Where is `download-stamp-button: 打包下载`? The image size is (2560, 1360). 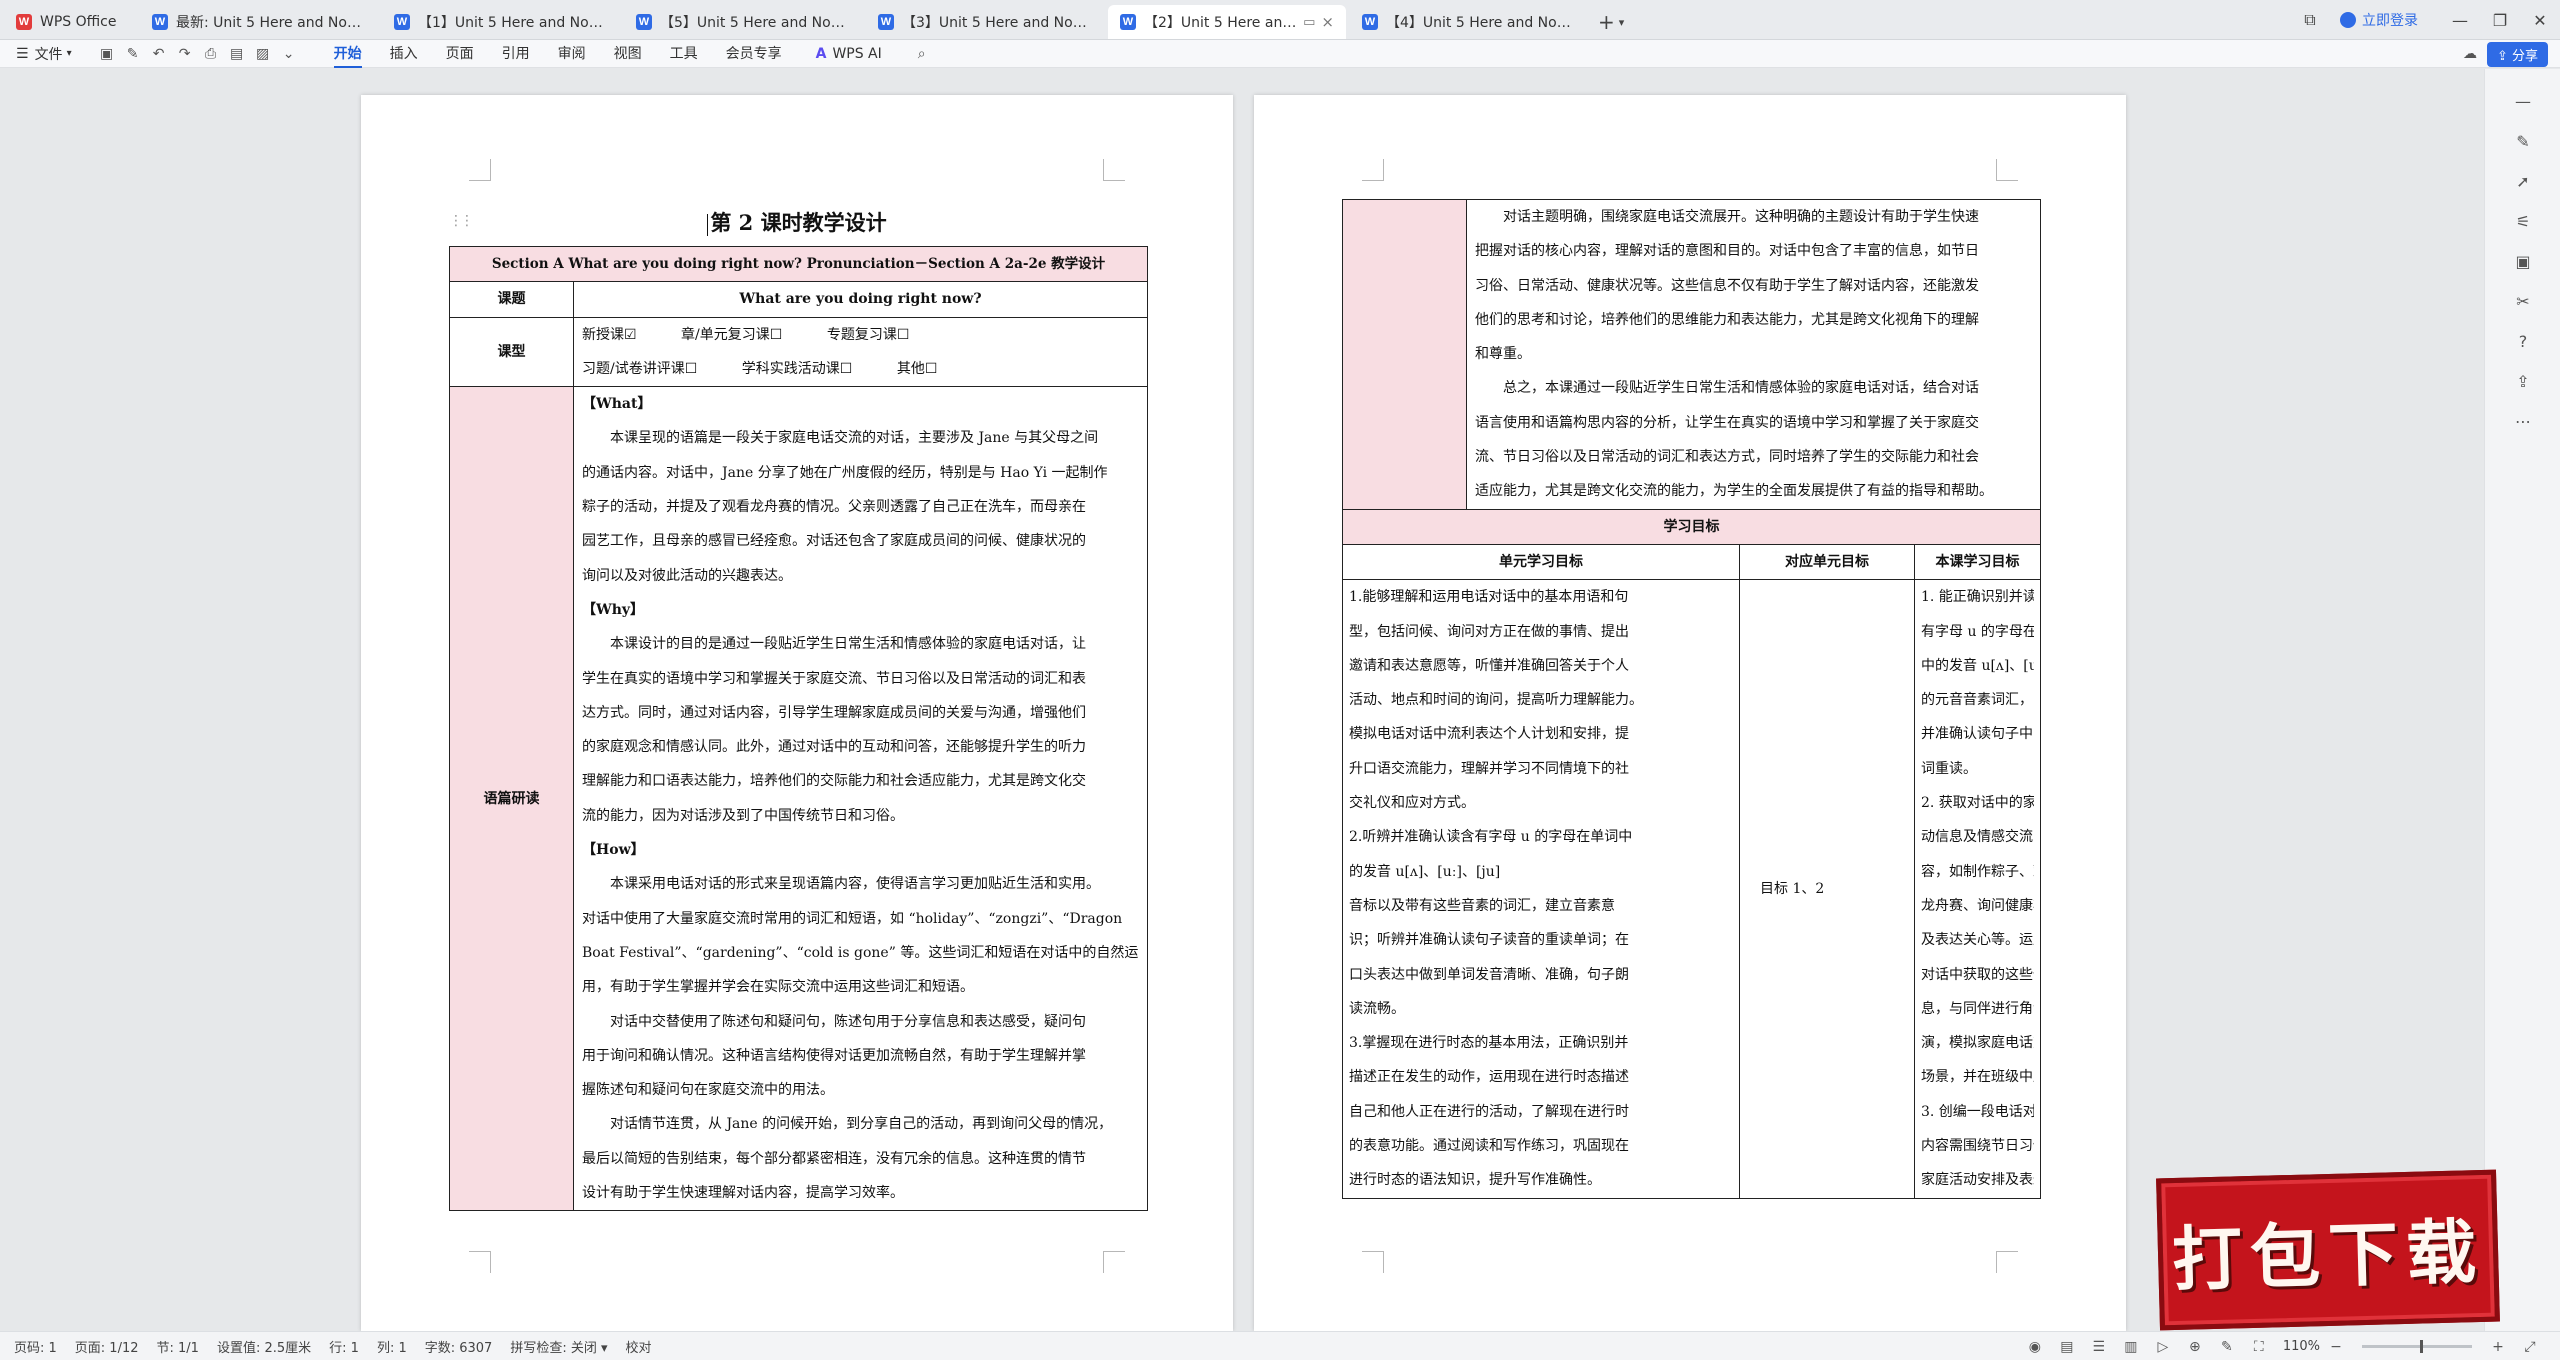
download-stamp-button: 打包下载 is located at coordinates (2328, 1250).